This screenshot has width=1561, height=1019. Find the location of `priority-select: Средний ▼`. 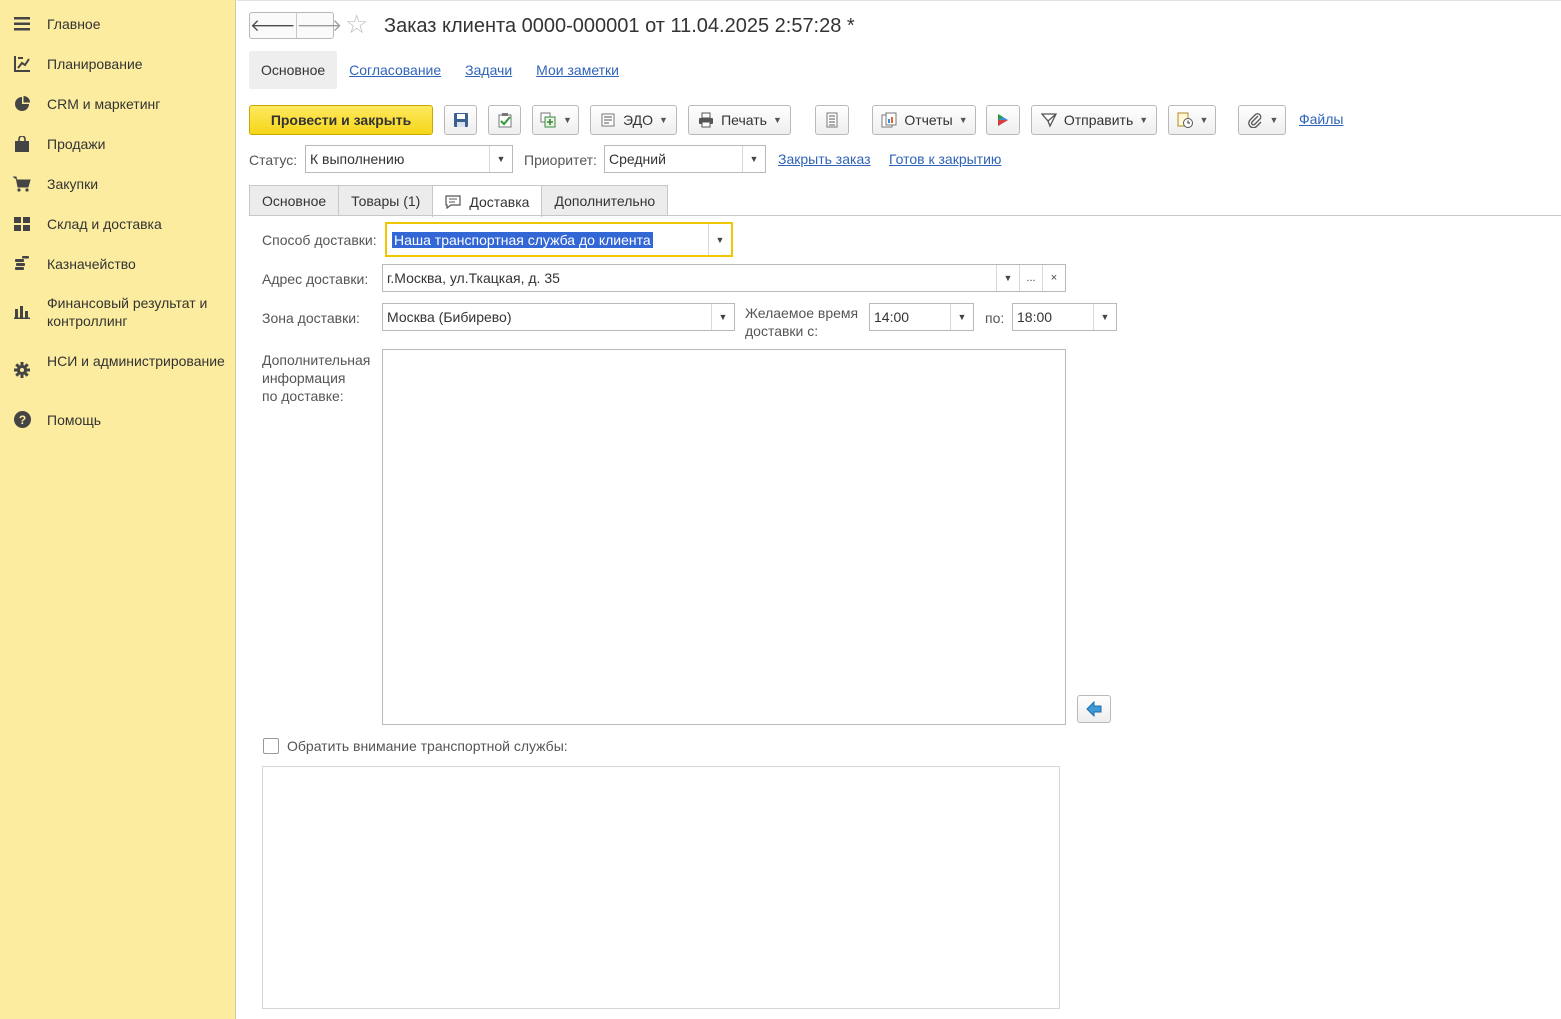

priority-select: Средний ▼ is located at coordinates (685, 159).